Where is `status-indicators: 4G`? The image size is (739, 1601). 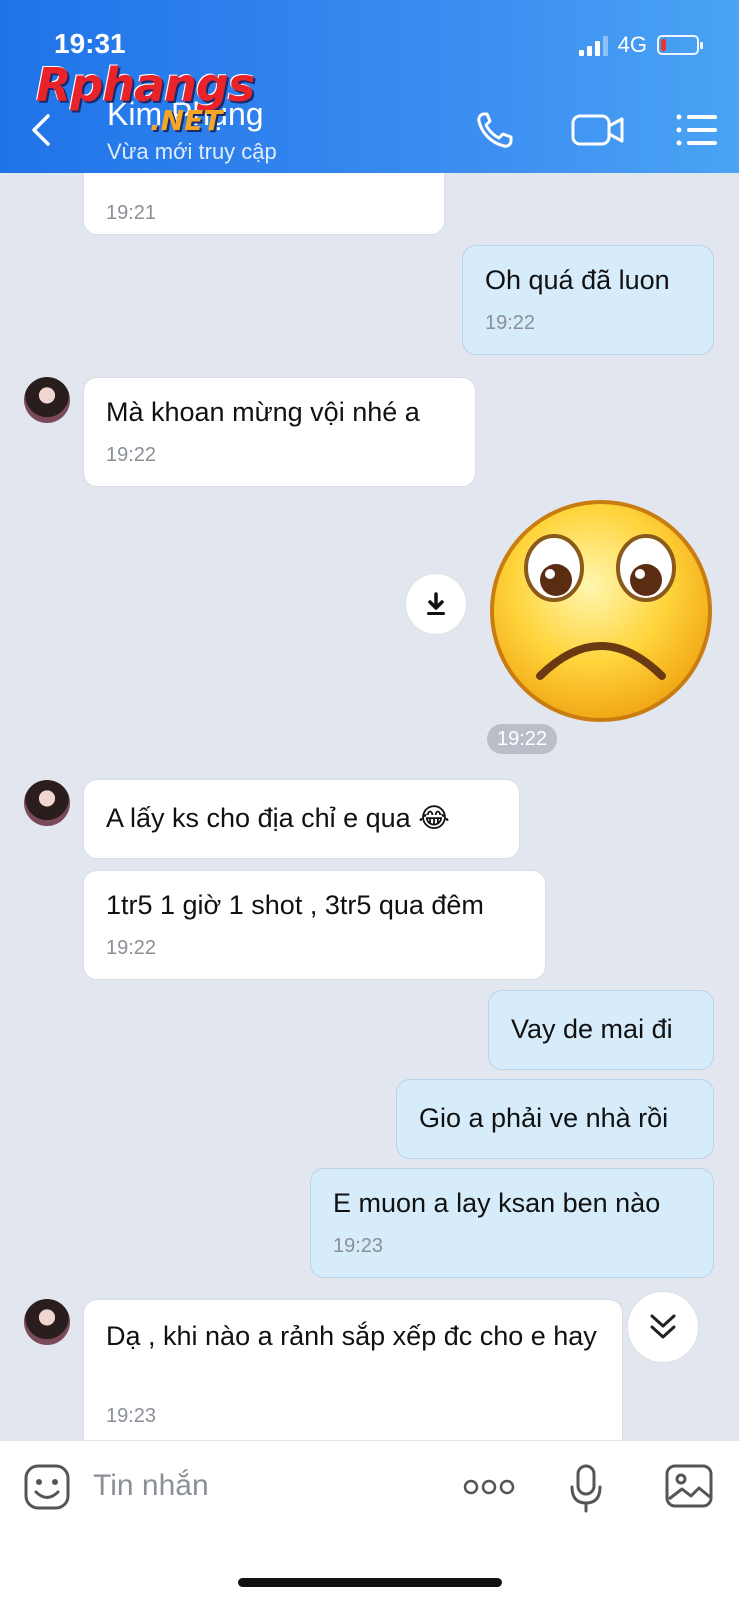 status-indicators: 4G is located at coordinates (640, 45).